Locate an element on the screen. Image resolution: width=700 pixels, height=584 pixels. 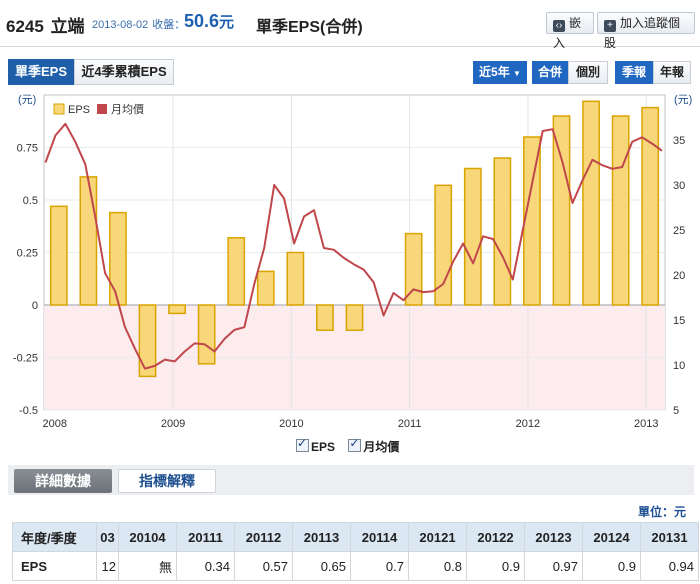
y-tick-label-right: 20 is located at coordinates (679, 276).